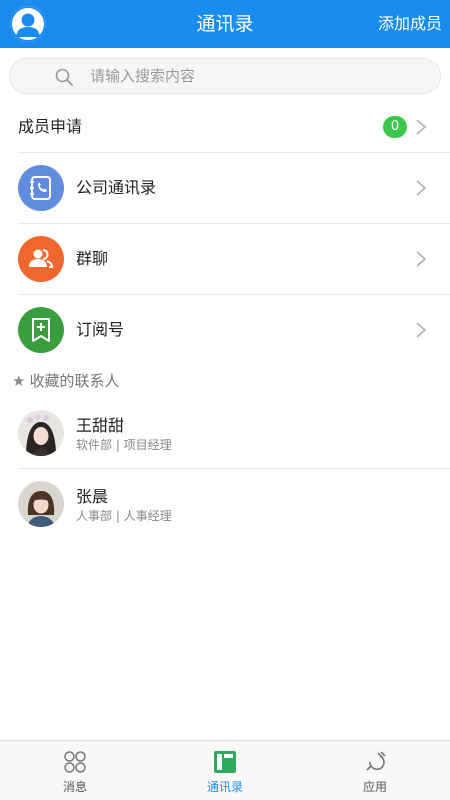  Describe the element at coordinates (225, 433) in the screenshot. I see `contact-row: 王甜甜 软件部 | 项目经理` at that location.